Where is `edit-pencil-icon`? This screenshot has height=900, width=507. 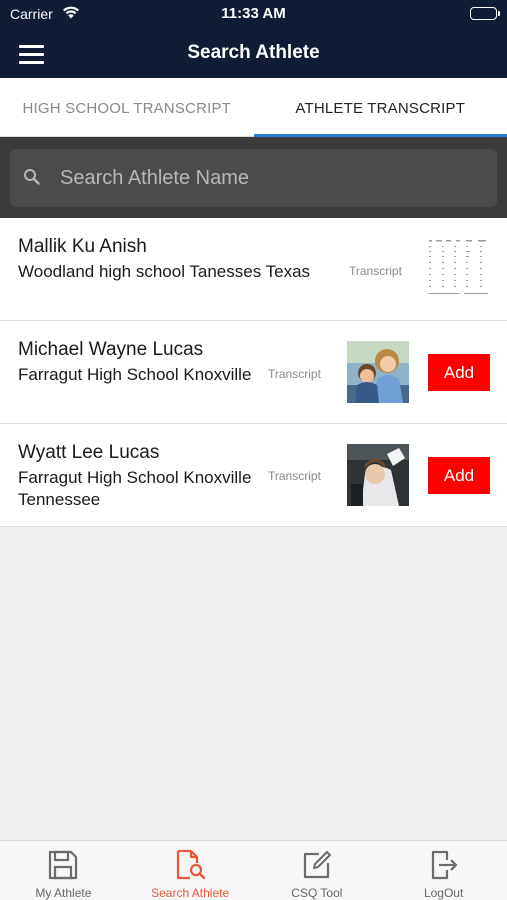
edit-pencil-icon is located at coordinates (317, 867).